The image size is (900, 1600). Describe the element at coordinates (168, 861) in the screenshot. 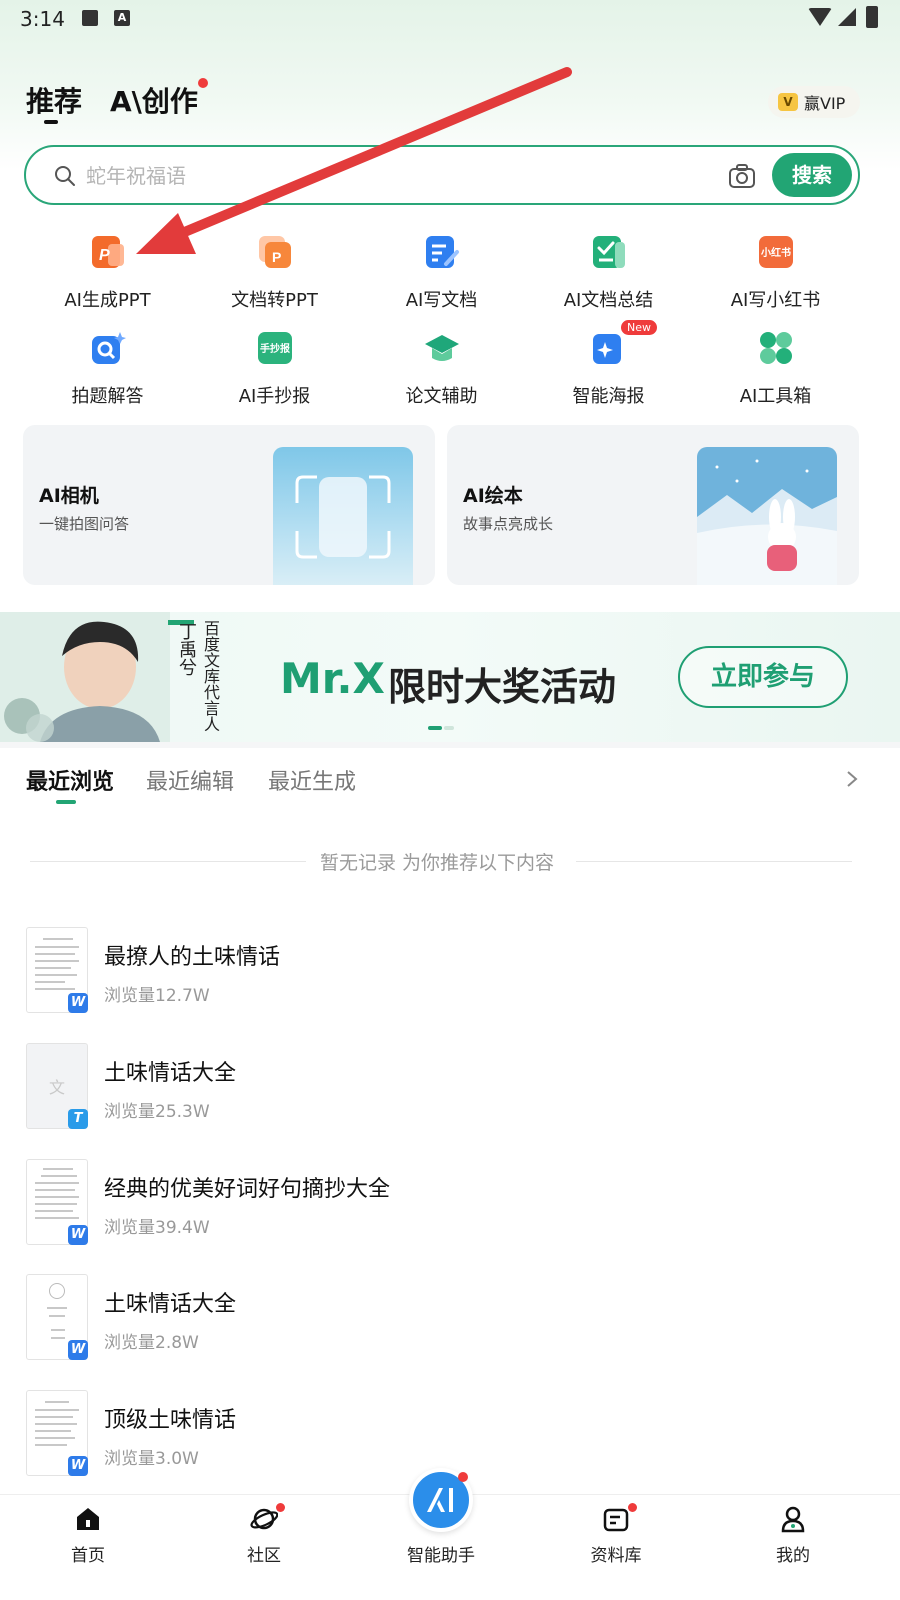

I see `divider-left` at that location.